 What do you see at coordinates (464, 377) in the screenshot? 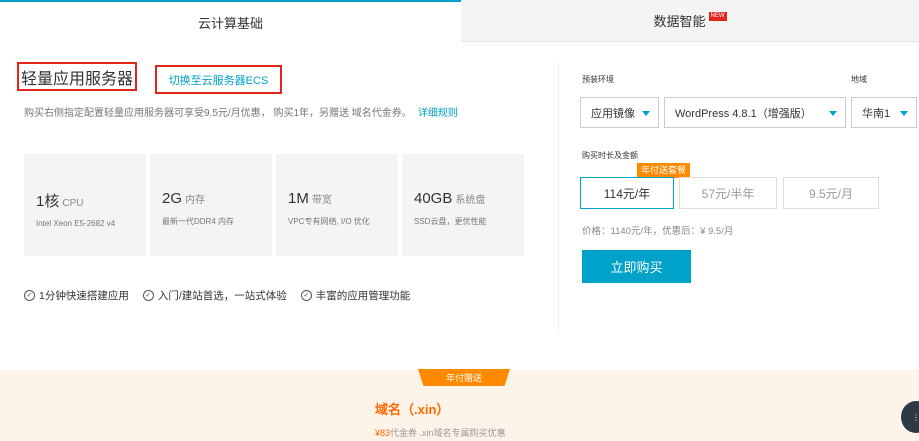
I see `promo-tag: 年付赠送` at bounding box center [464, 377].